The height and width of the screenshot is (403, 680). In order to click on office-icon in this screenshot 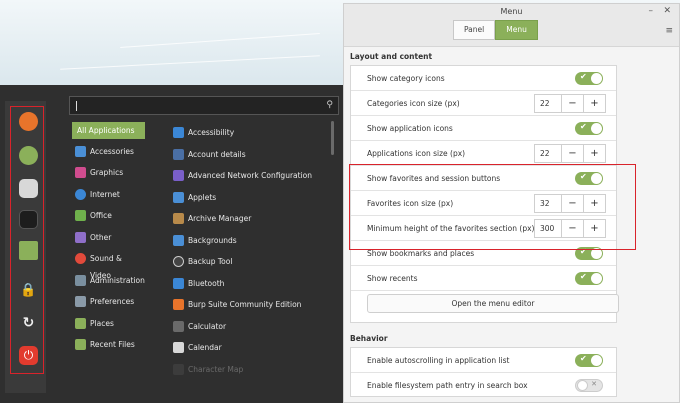, I will do `click(80, 215)`.